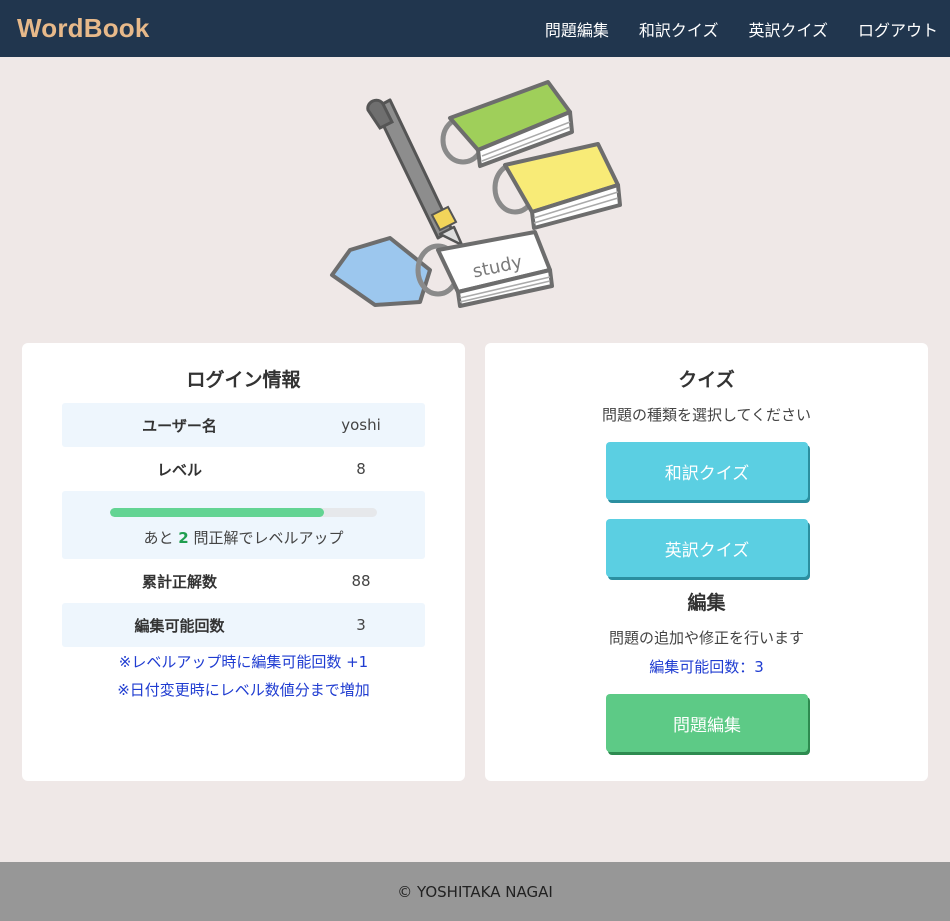 This screenshot has width=950, height=921. I want to click on study-card-book-icon: study, so click(484, 269).